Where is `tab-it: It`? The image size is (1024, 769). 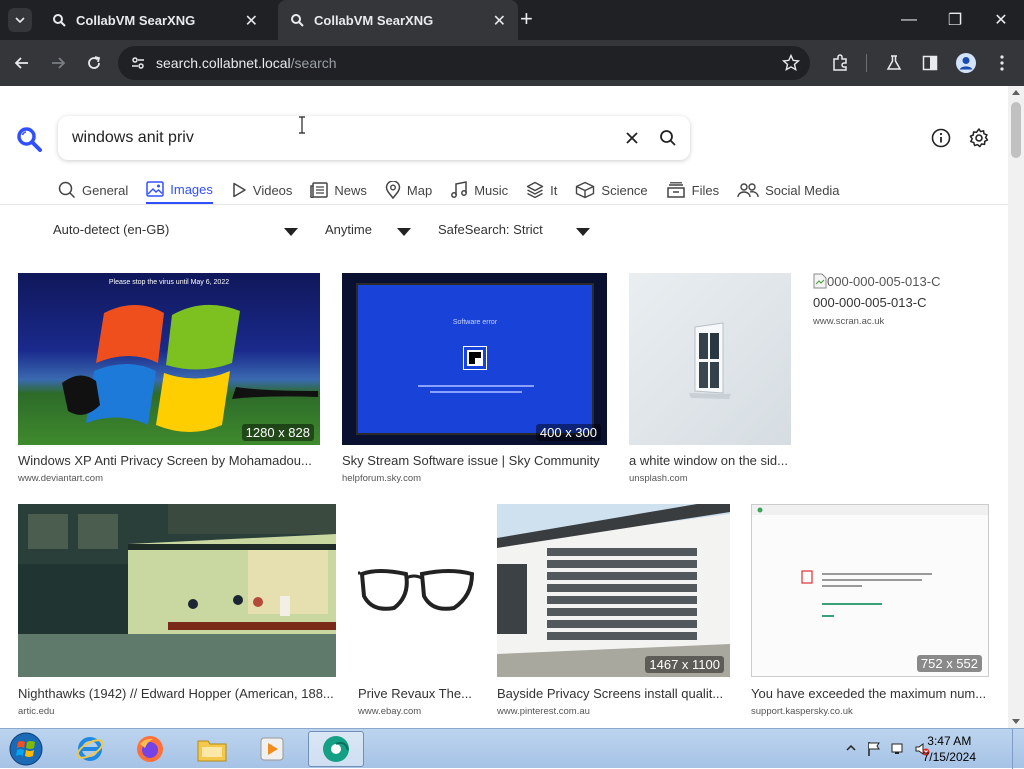 tab-it: It is located at coordinates (541, 190).